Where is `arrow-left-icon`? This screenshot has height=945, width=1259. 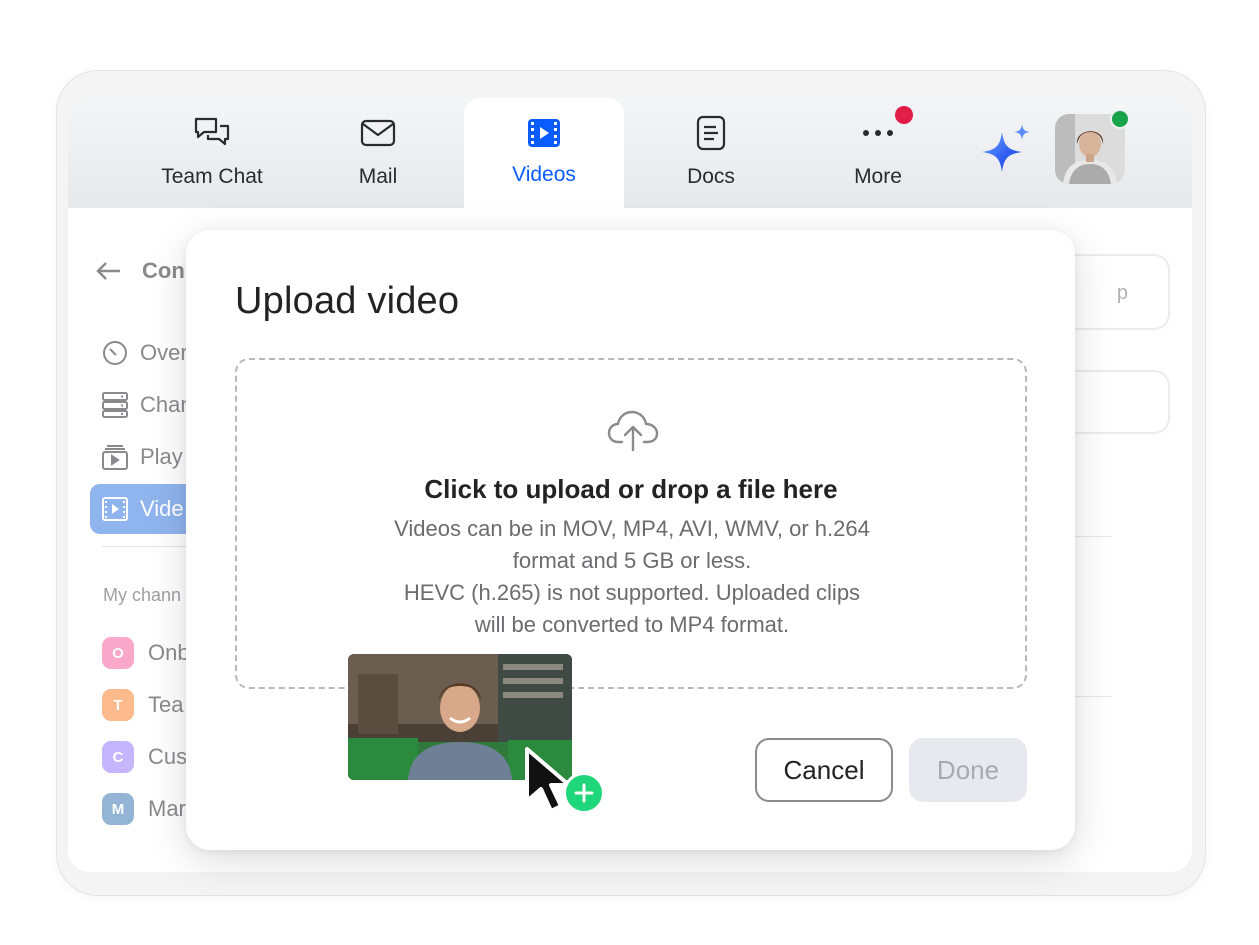 arrow-left-icon is located at coordinates (108, 271).